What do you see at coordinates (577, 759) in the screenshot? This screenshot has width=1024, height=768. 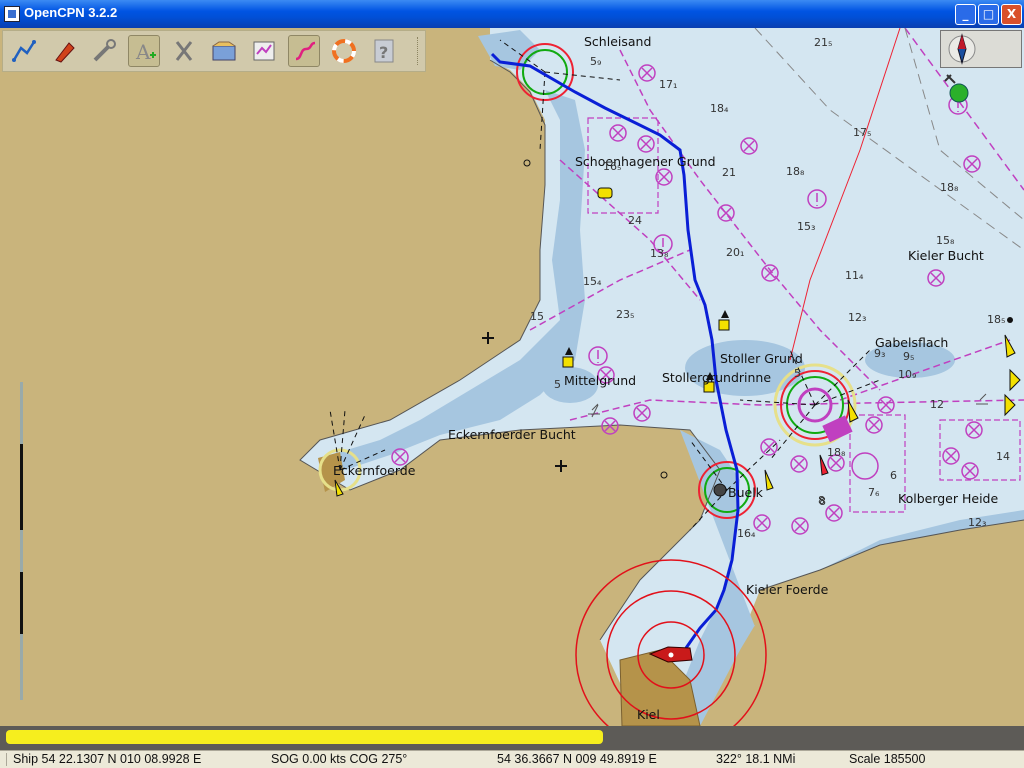 I see `status-cursor-position: 54 36.3667 N 009 49.8919 E` at bounding box center [577, 759].